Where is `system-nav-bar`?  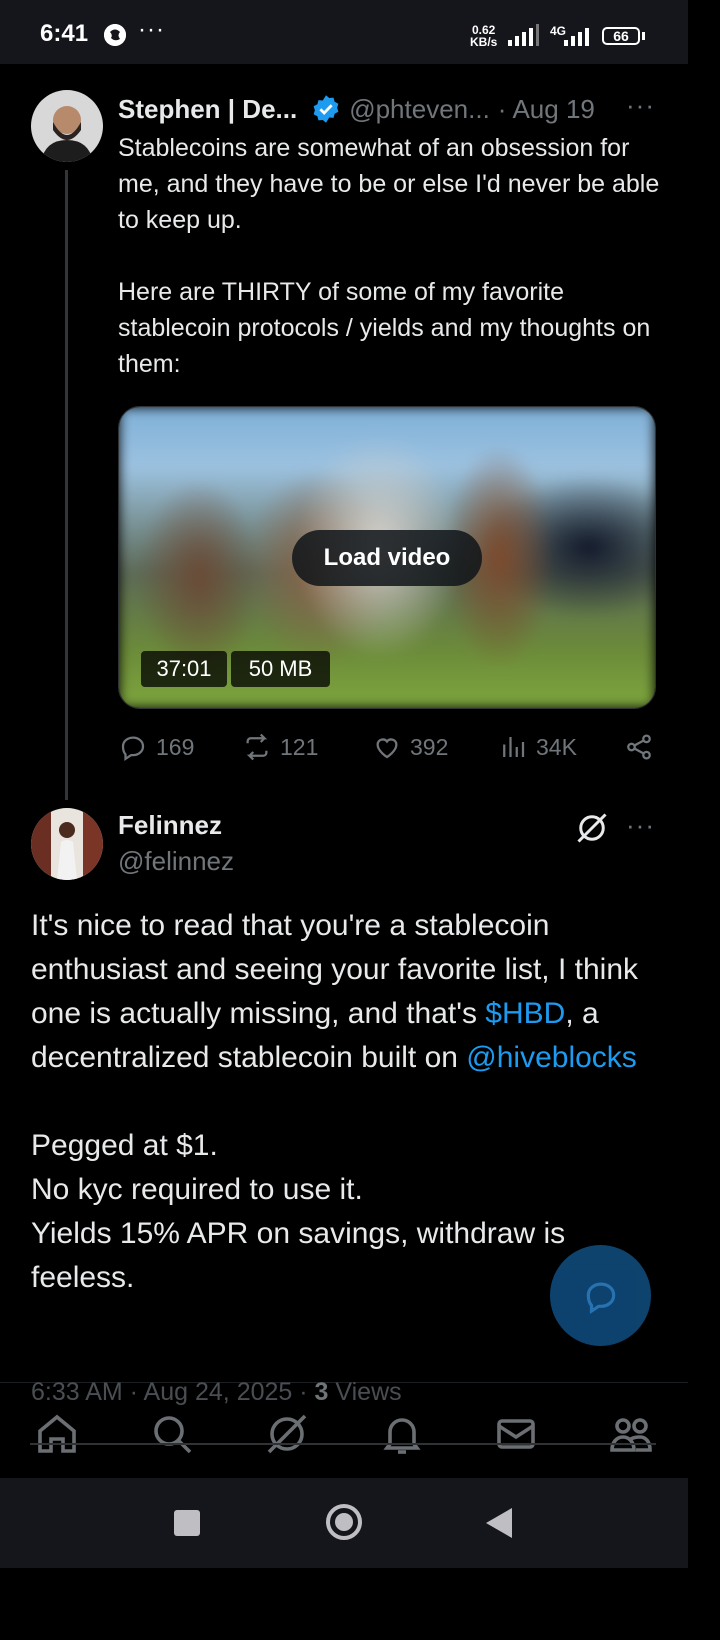 system-nav-bar is located at coordinates (344, 1523).